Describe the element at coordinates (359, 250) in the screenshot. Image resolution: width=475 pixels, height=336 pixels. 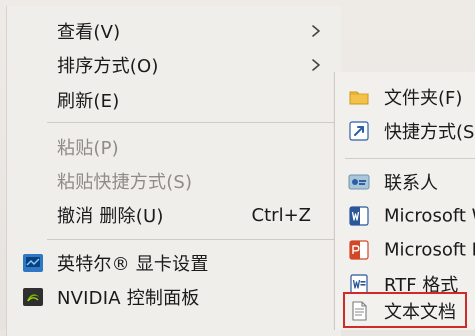
I see `powerpoint-icon` at that location.